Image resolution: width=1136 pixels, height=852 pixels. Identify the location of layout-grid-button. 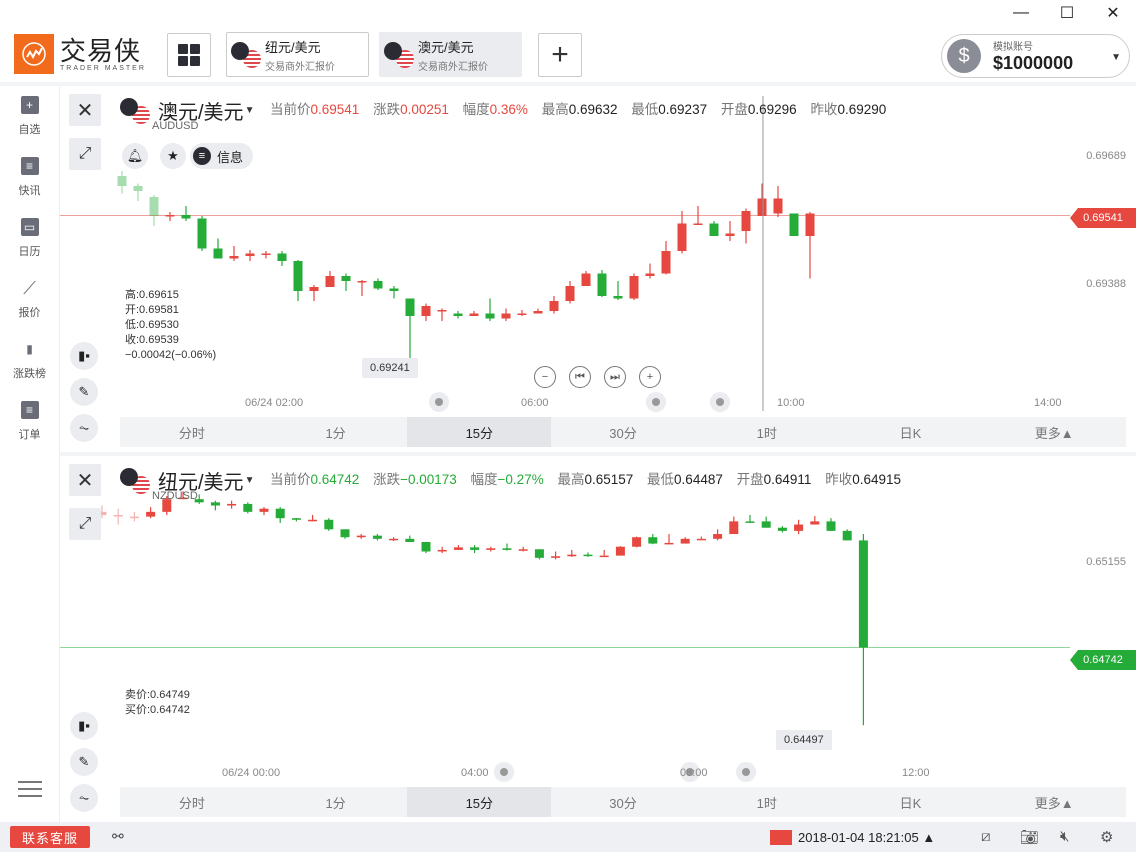
(189, 55).